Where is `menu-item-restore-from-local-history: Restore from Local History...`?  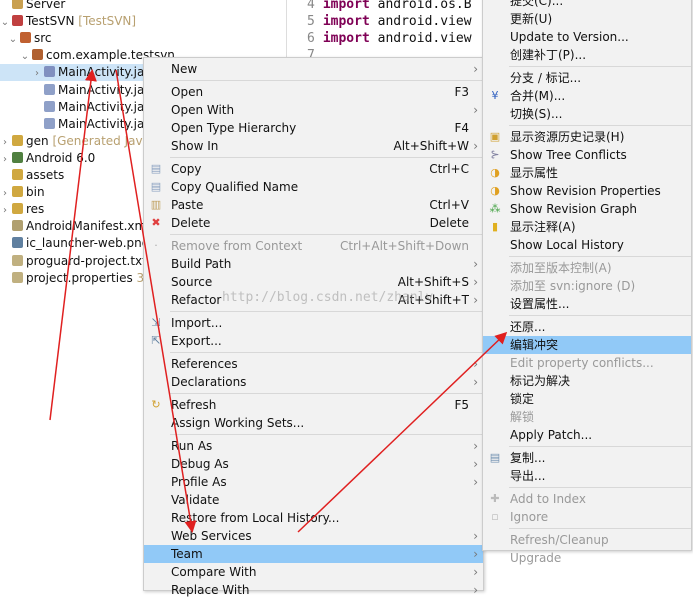
menu-item-restore-from-local-history: Restore from Local History... is located at coordinates (313, 518).